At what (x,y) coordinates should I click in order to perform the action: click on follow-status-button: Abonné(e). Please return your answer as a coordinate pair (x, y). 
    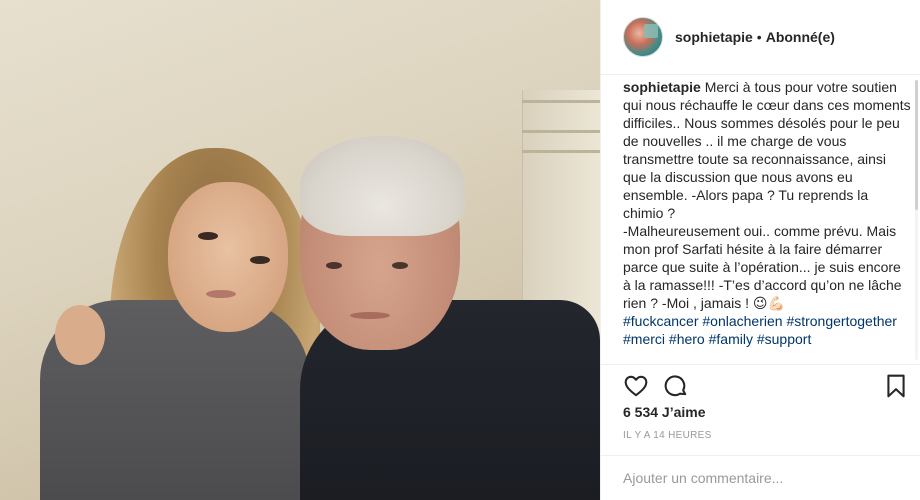
    Looking at the image, I should click on (800, 37).